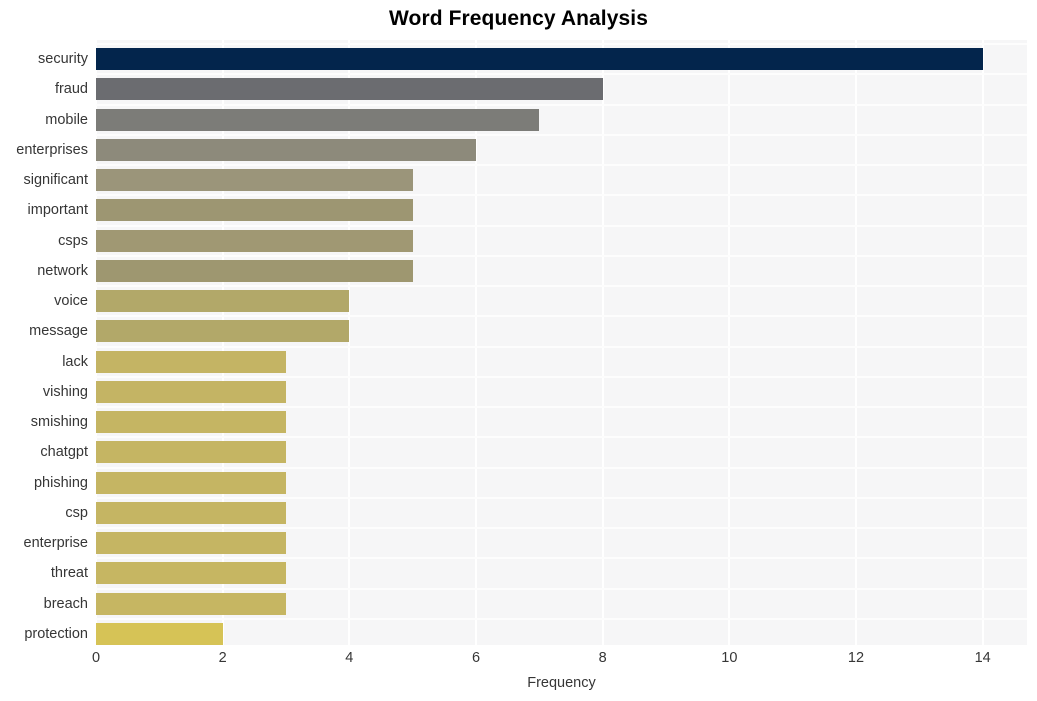  I want to click on x-axis-tick-label: 6, so click(476, 658).